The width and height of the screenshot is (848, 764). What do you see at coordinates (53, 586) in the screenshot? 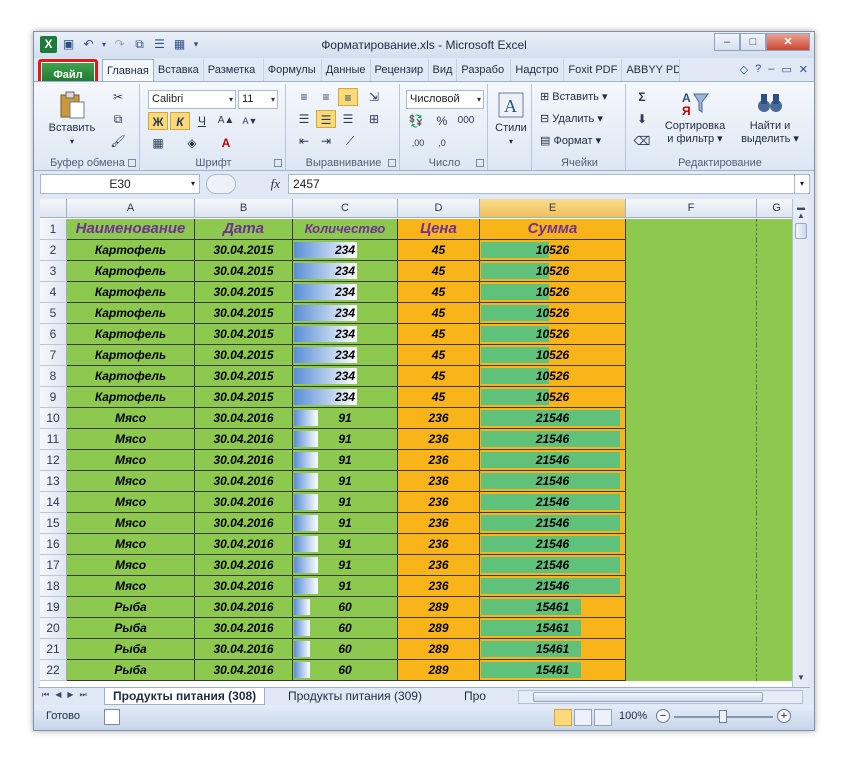
I see `row-header: 18` at bounding box center [53, 586].